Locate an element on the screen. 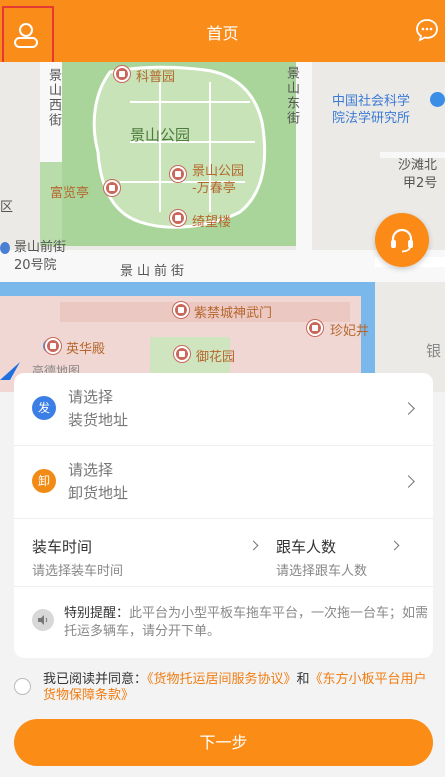  top-bar: 首页 is located at coordinates (222, 34).